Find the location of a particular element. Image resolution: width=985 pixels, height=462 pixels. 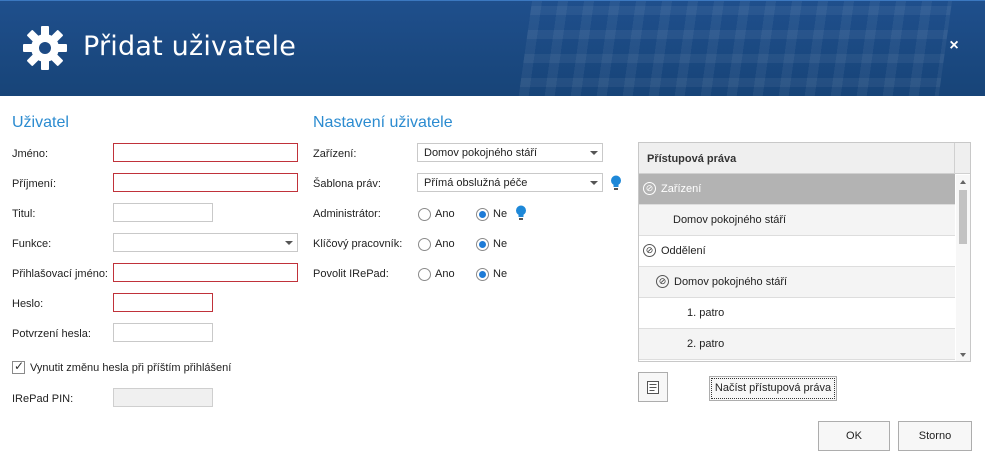

first-name-field is located at coordinates (205, 152).